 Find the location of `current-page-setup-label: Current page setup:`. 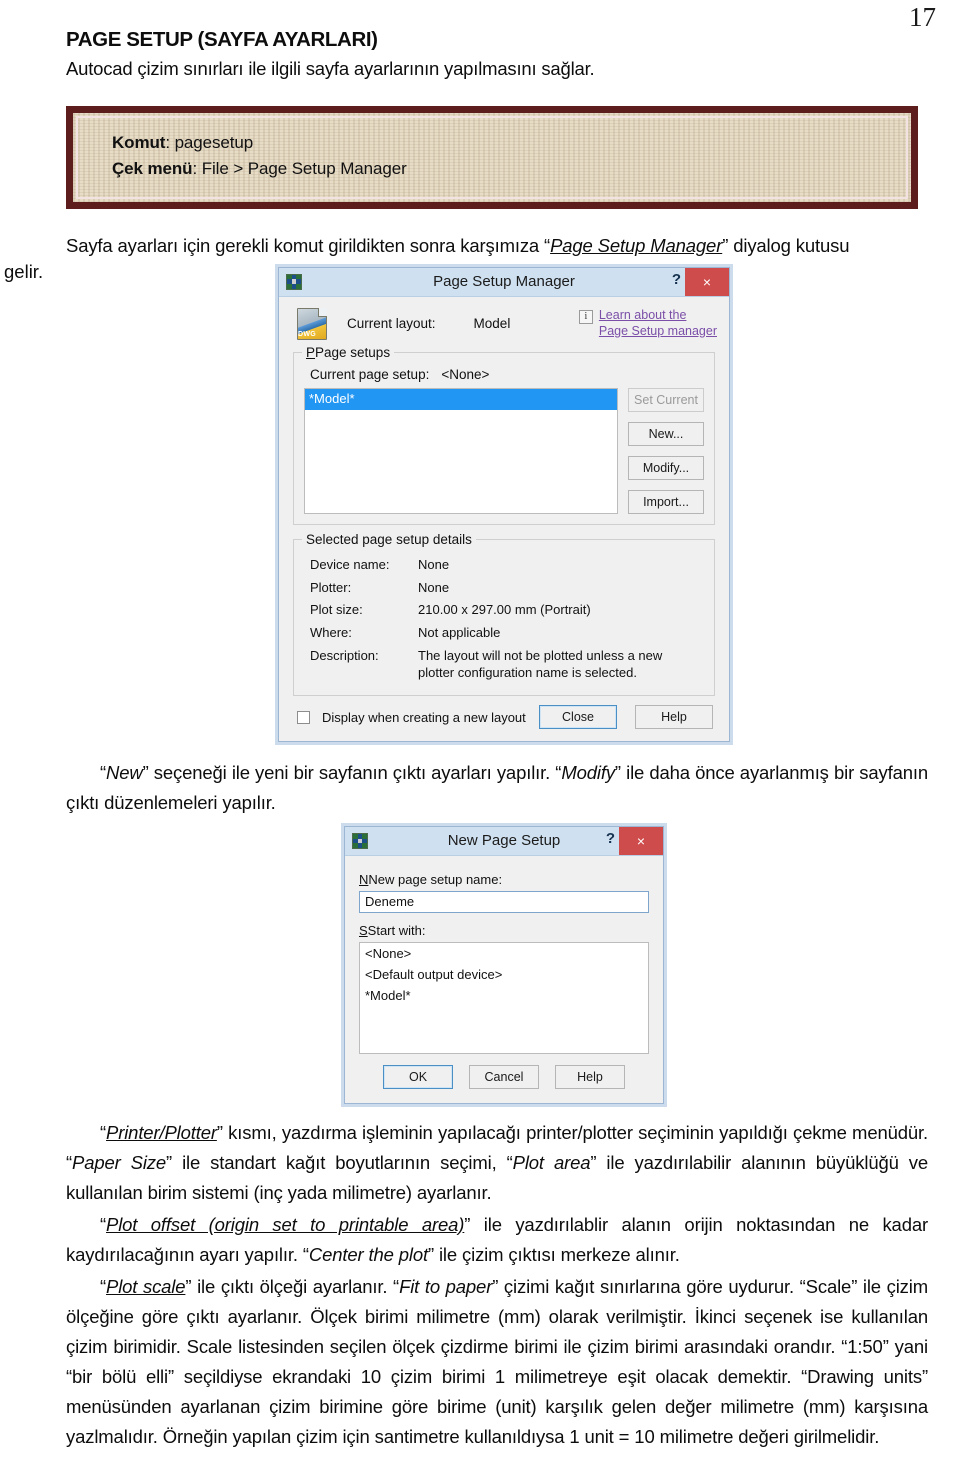

current-page-setup-label: Current page setup: is located at coordinates (370, 374).